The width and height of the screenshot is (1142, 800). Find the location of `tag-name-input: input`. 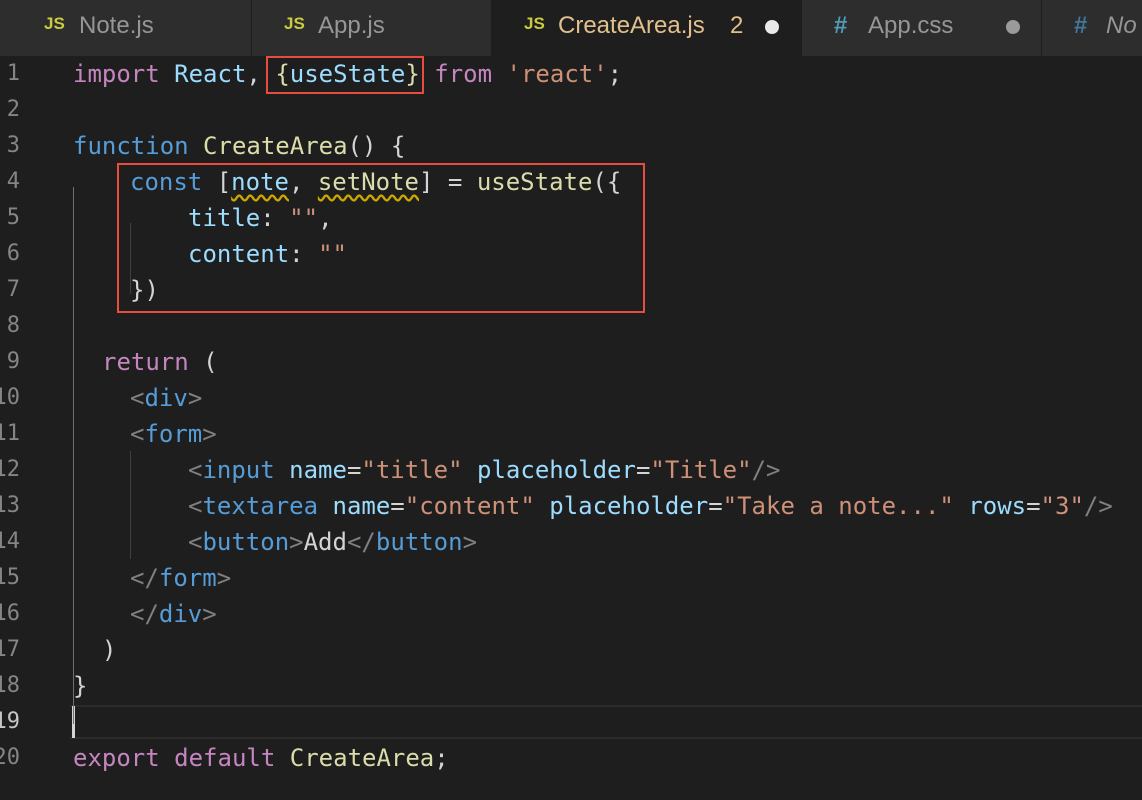

tag-name-input: input is located at coordinates (238, 470).